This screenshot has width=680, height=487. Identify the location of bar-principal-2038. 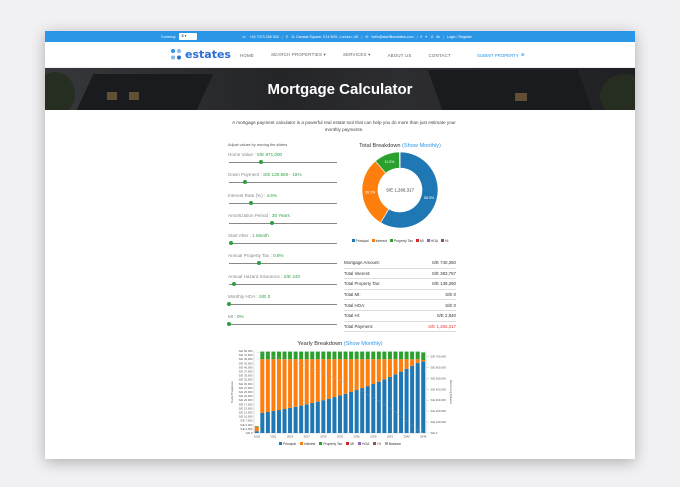
(367, 409).